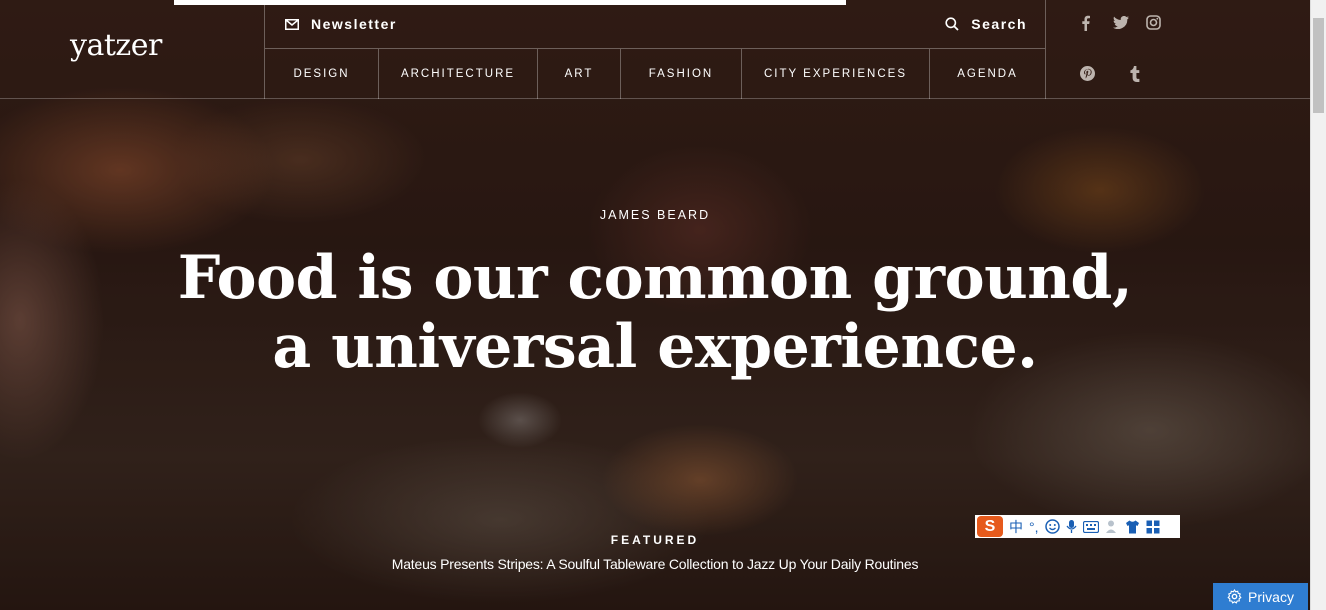 This screenshot has height=610, width=1326. What do you see at coordinates (579, 74) in the screenshot?
I see `nav-item-art: ART` at bounding box center [579, 74].